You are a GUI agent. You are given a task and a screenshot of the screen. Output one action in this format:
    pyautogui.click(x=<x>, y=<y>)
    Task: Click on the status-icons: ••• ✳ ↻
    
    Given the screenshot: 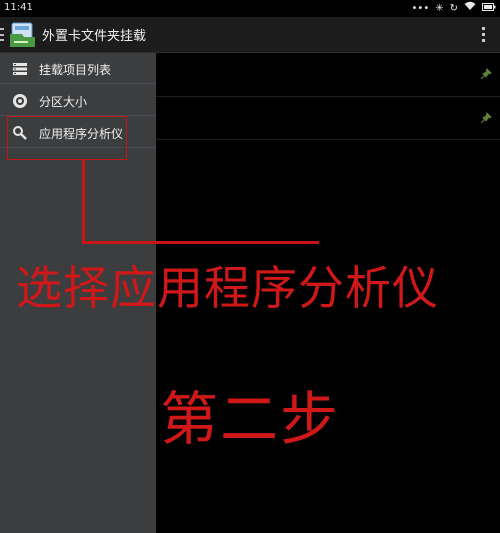 What is the action you would take?
    pyautogui.click(x=454, y=8)
    